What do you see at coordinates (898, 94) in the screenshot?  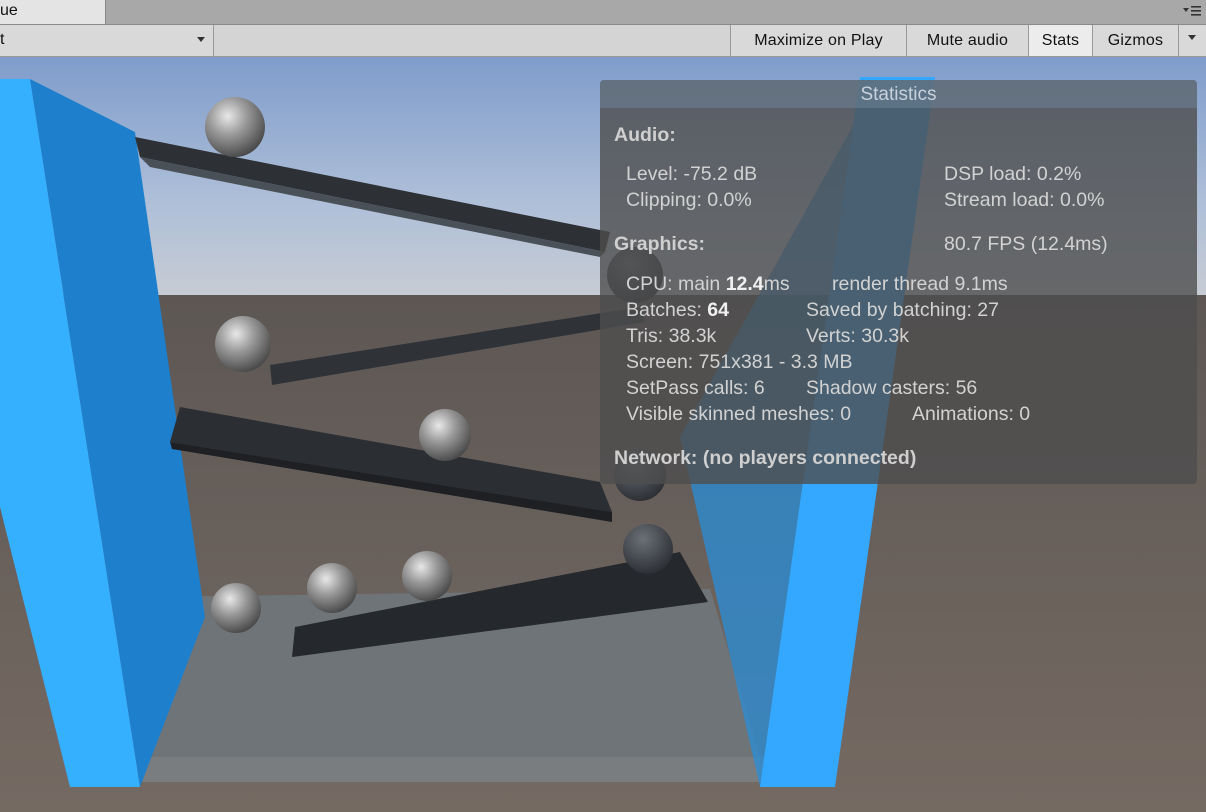 I see `statistics-title: Statistics` at bounding box center [898, 94].